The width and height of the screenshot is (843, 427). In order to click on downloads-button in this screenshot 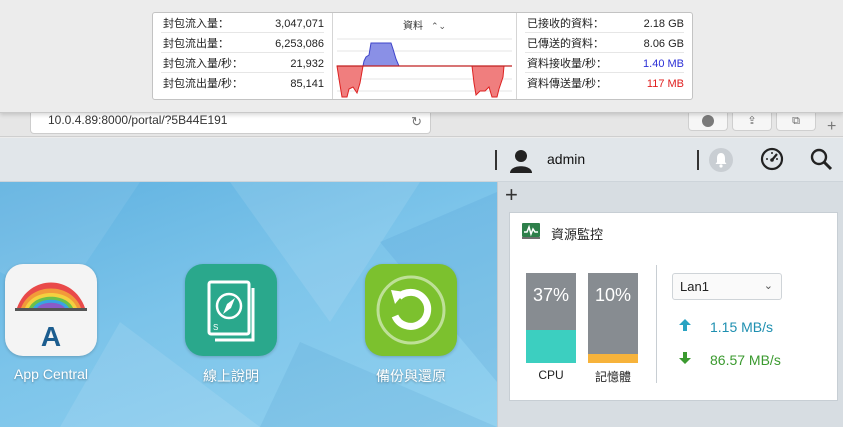, I will do `click(708, 122)`.